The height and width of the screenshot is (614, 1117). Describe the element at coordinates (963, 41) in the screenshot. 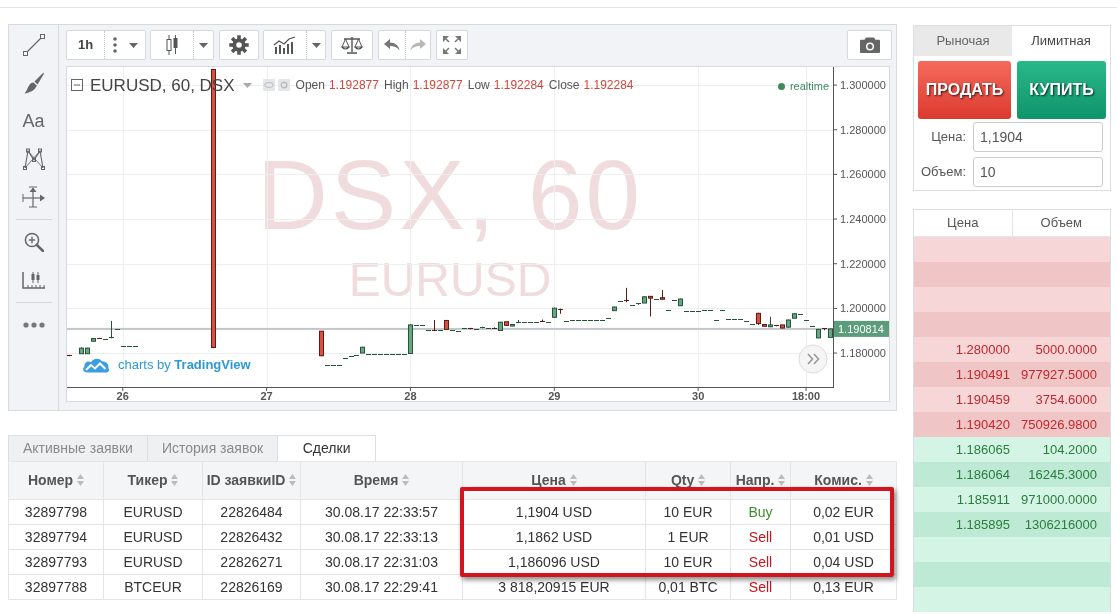

I see `order-type-tab: Рыночая` at that location.